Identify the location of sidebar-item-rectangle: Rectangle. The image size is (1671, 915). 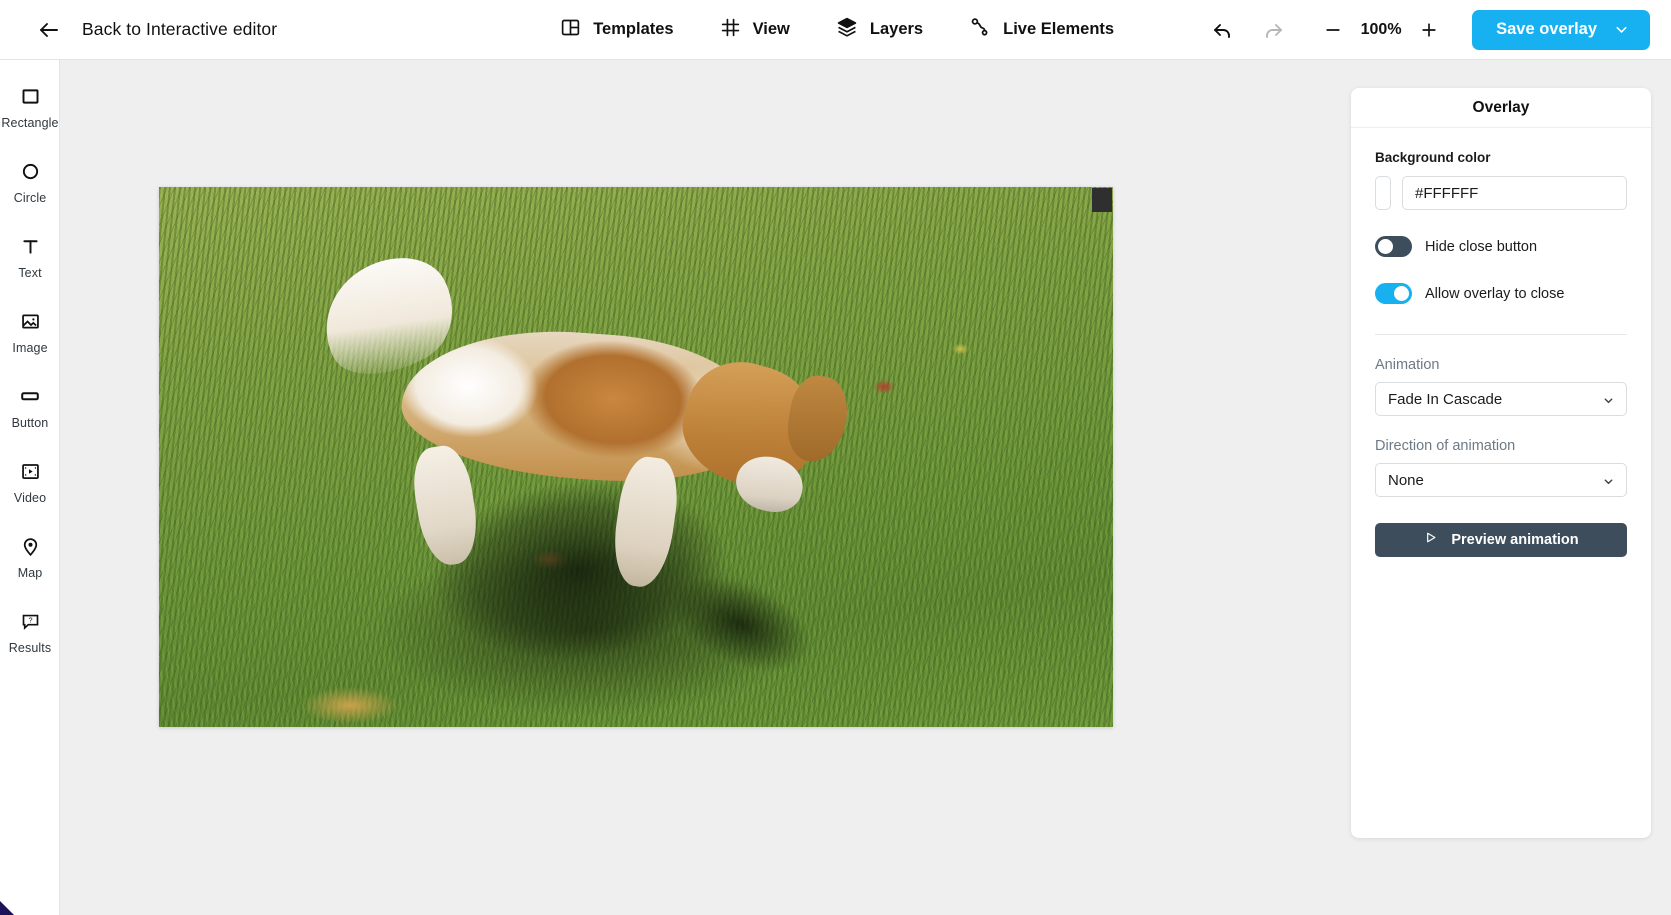
(30, 119).